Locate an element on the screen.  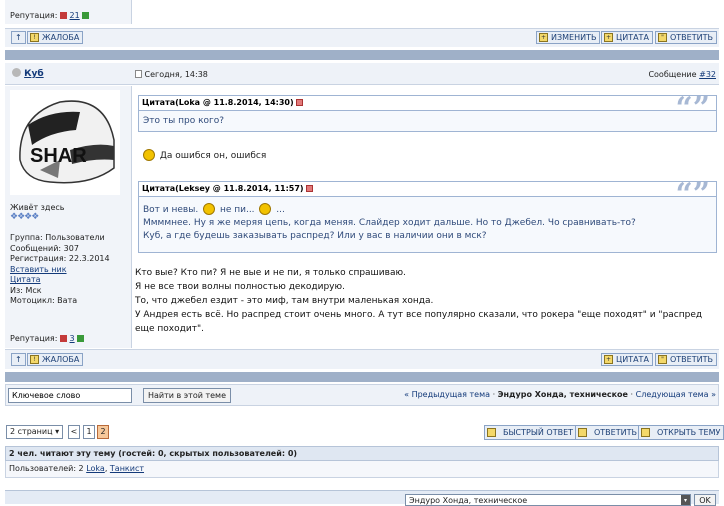
rep-value: 3 is located at coordinates (72, 338).